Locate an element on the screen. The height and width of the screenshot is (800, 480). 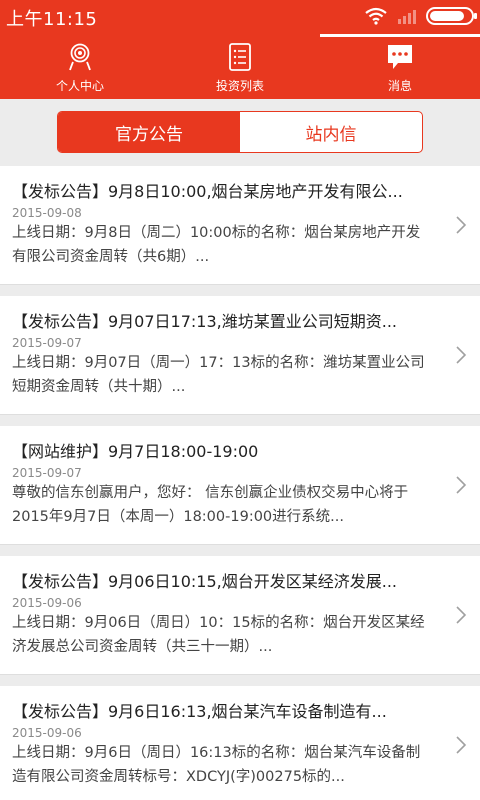
announcement-date: 2015-09-08 is located at coordinates (47, 213).